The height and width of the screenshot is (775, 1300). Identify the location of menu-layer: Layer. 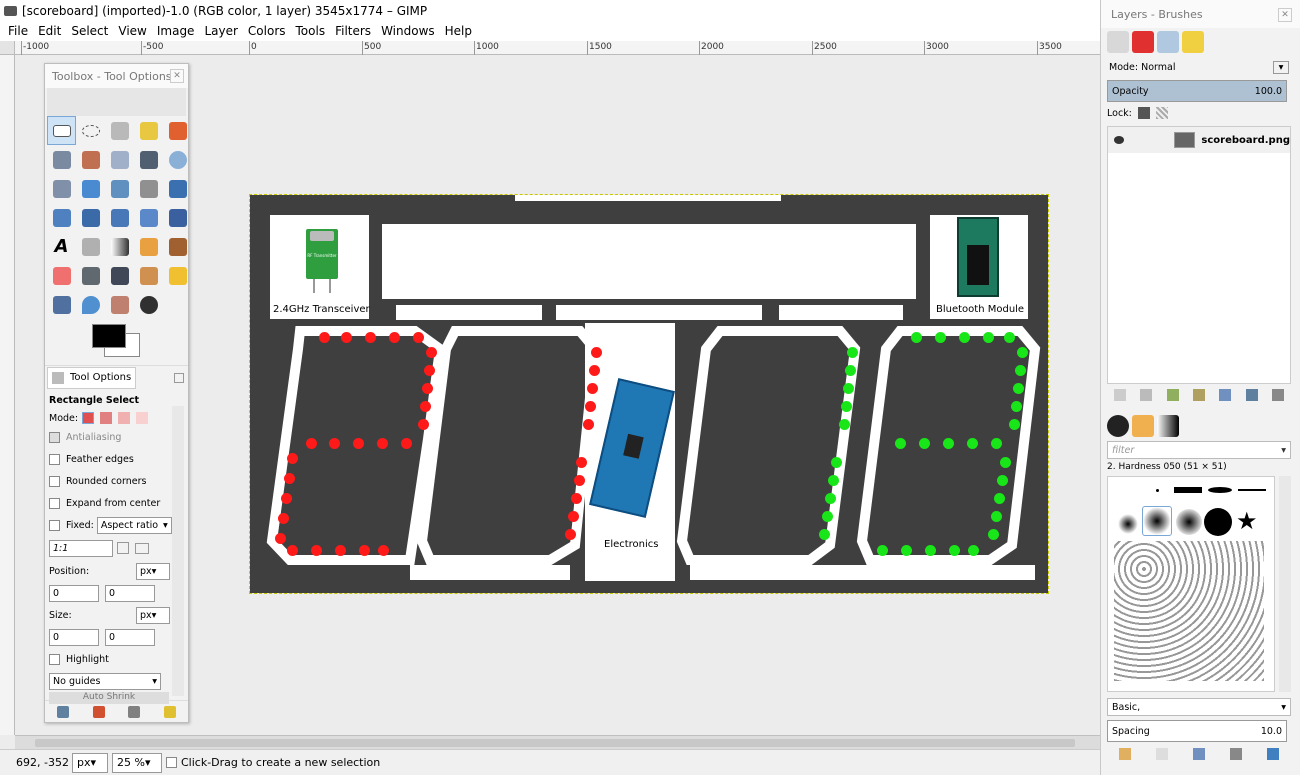
(220, 31).